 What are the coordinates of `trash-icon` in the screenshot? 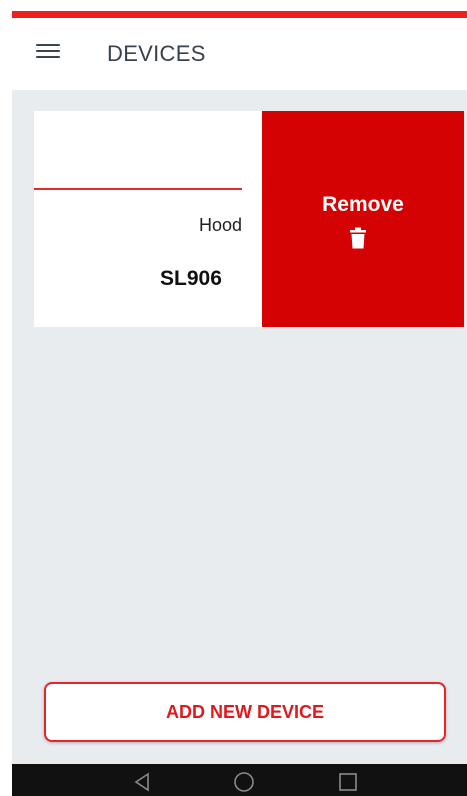 It's located at (358, 238).